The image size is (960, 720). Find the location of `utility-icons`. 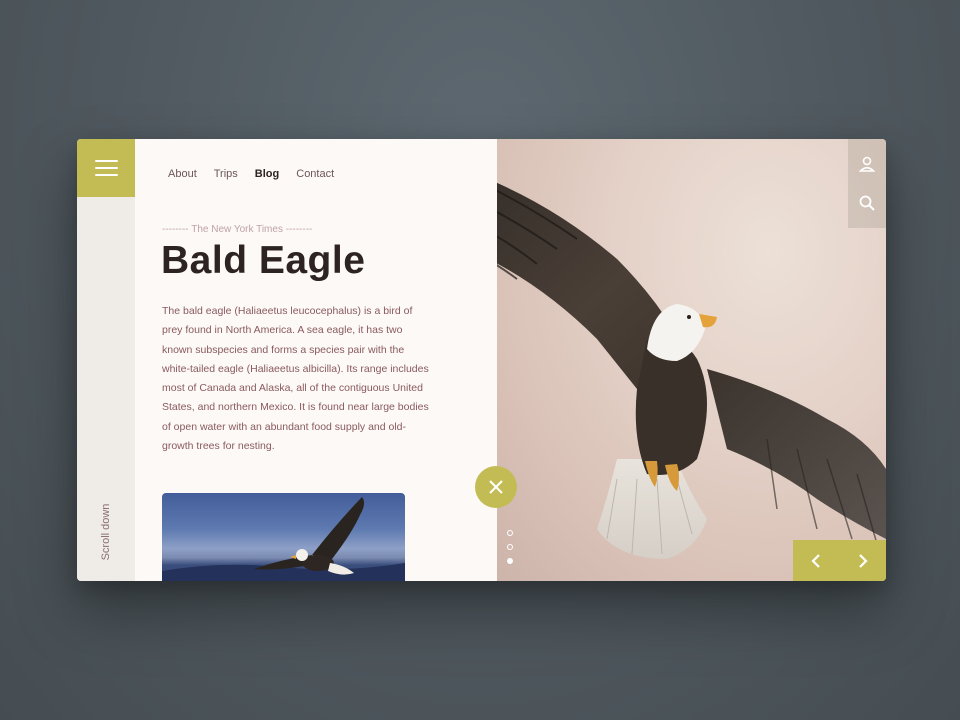

utility-icons is located at coordinates (867, 183).